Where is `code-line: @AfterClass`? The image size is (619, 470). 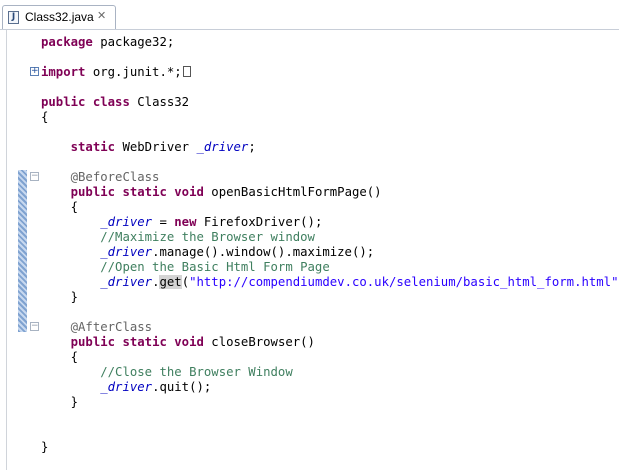
code-line: @AfterClass is located at coordinates (96, 327).